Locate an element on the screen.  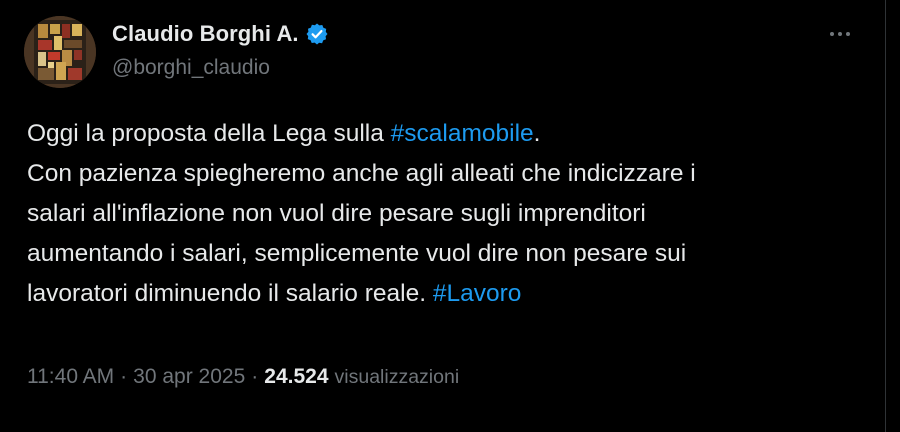
avatar is located at coordinates (60, 52).